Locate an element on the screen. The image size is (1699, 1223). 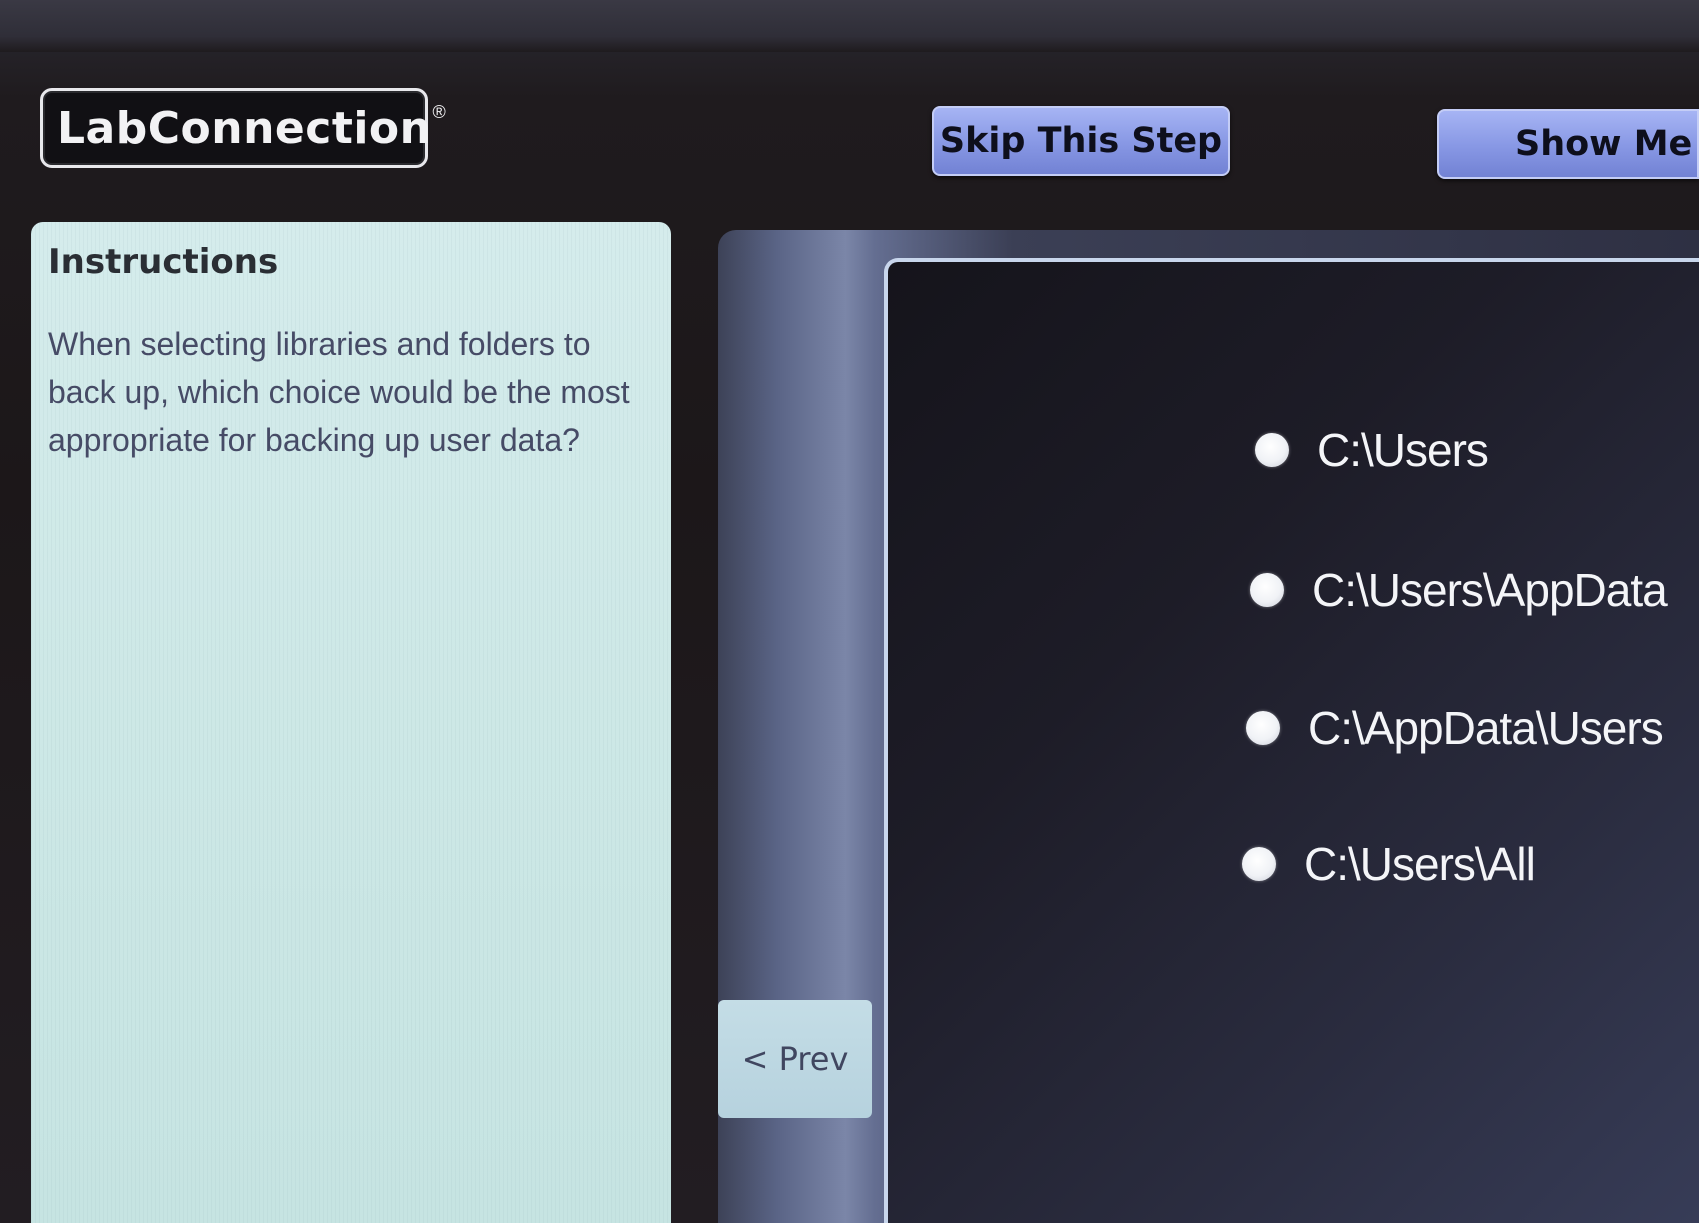
skip-this-step-button: Skip This Step is located at coordinates (1081, 141).